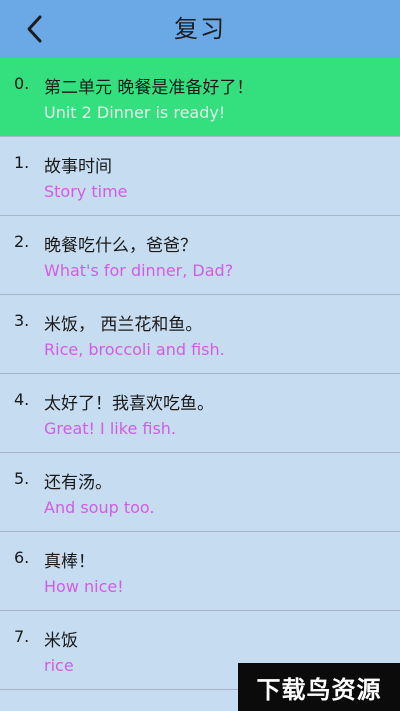  Describe the element at coordinates (110, 428) in the screenshot. I see `item-english-text: Great! I like fish.` at that location.